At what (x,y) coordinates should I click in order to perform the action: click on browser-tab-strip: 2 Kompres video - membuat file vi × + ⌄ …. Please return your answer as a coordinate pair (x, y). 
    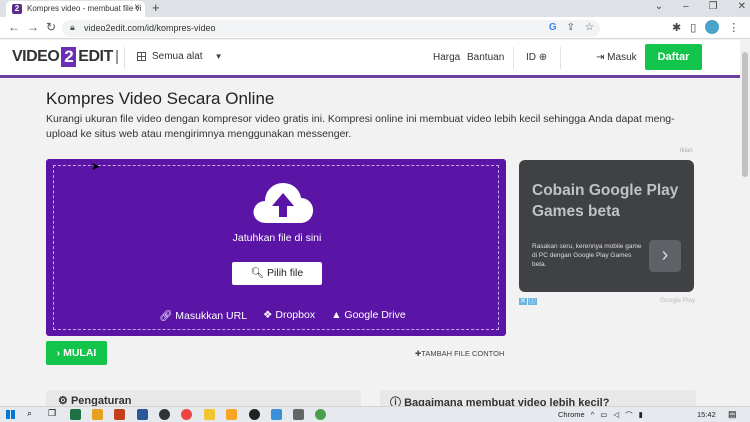
    Looking at the image, I should click on (375, 8).